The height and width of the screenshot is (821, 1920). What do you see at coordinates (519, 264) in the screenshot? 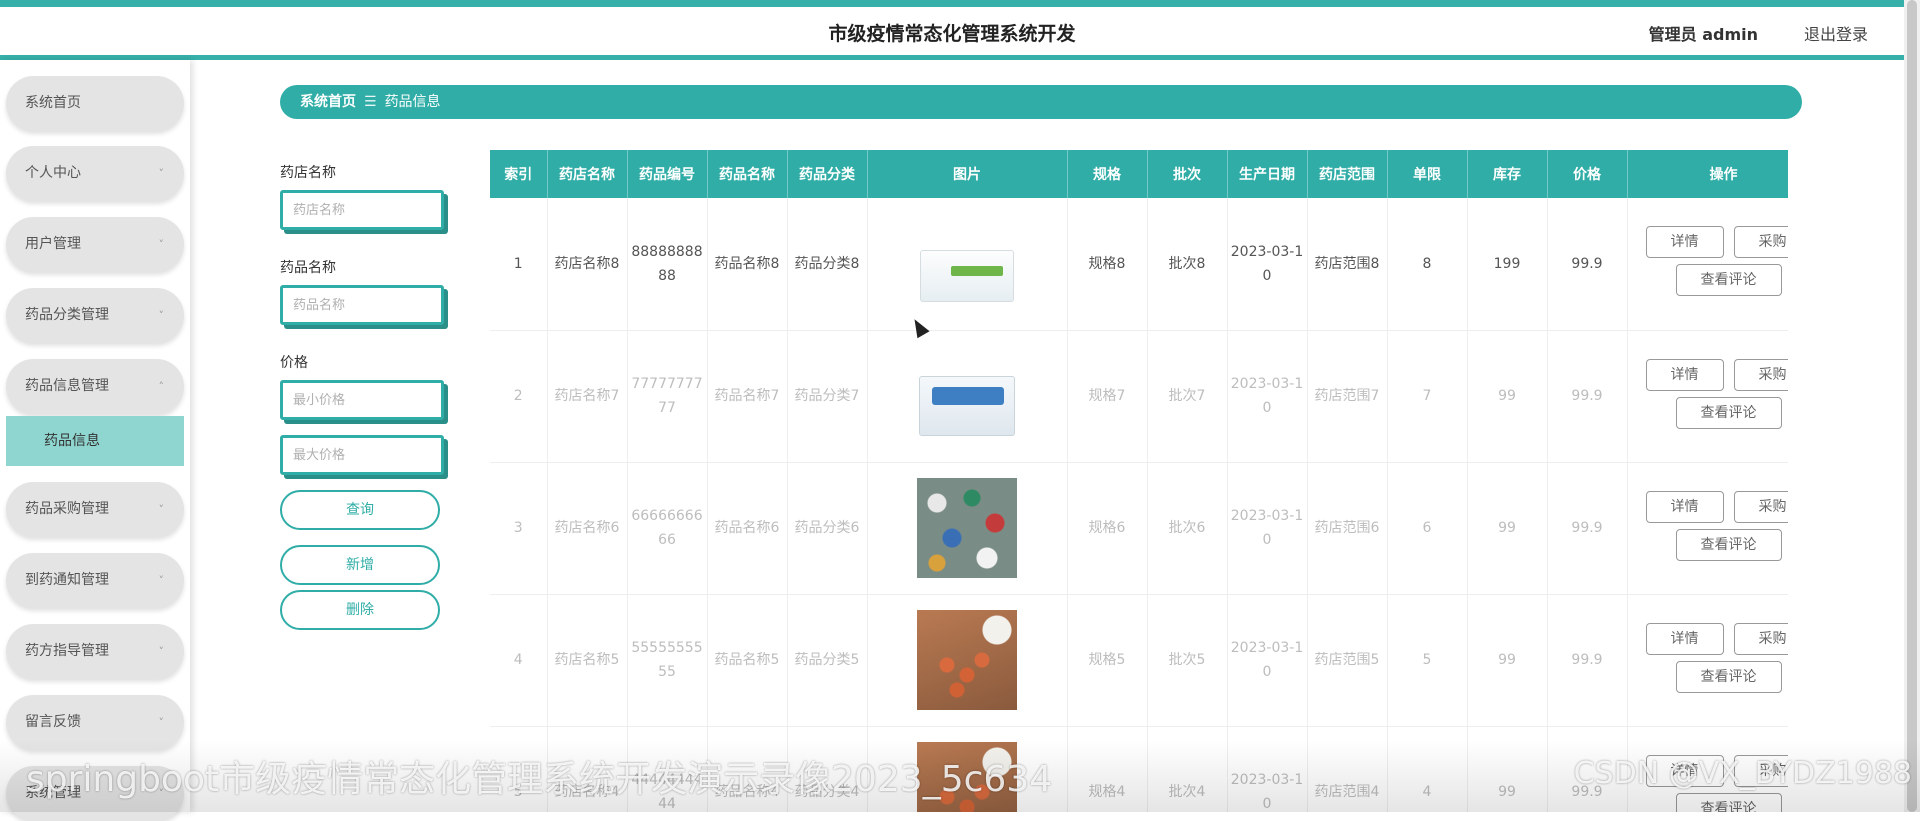
I see `cell-index: 1` at bounding box center [519, 264].